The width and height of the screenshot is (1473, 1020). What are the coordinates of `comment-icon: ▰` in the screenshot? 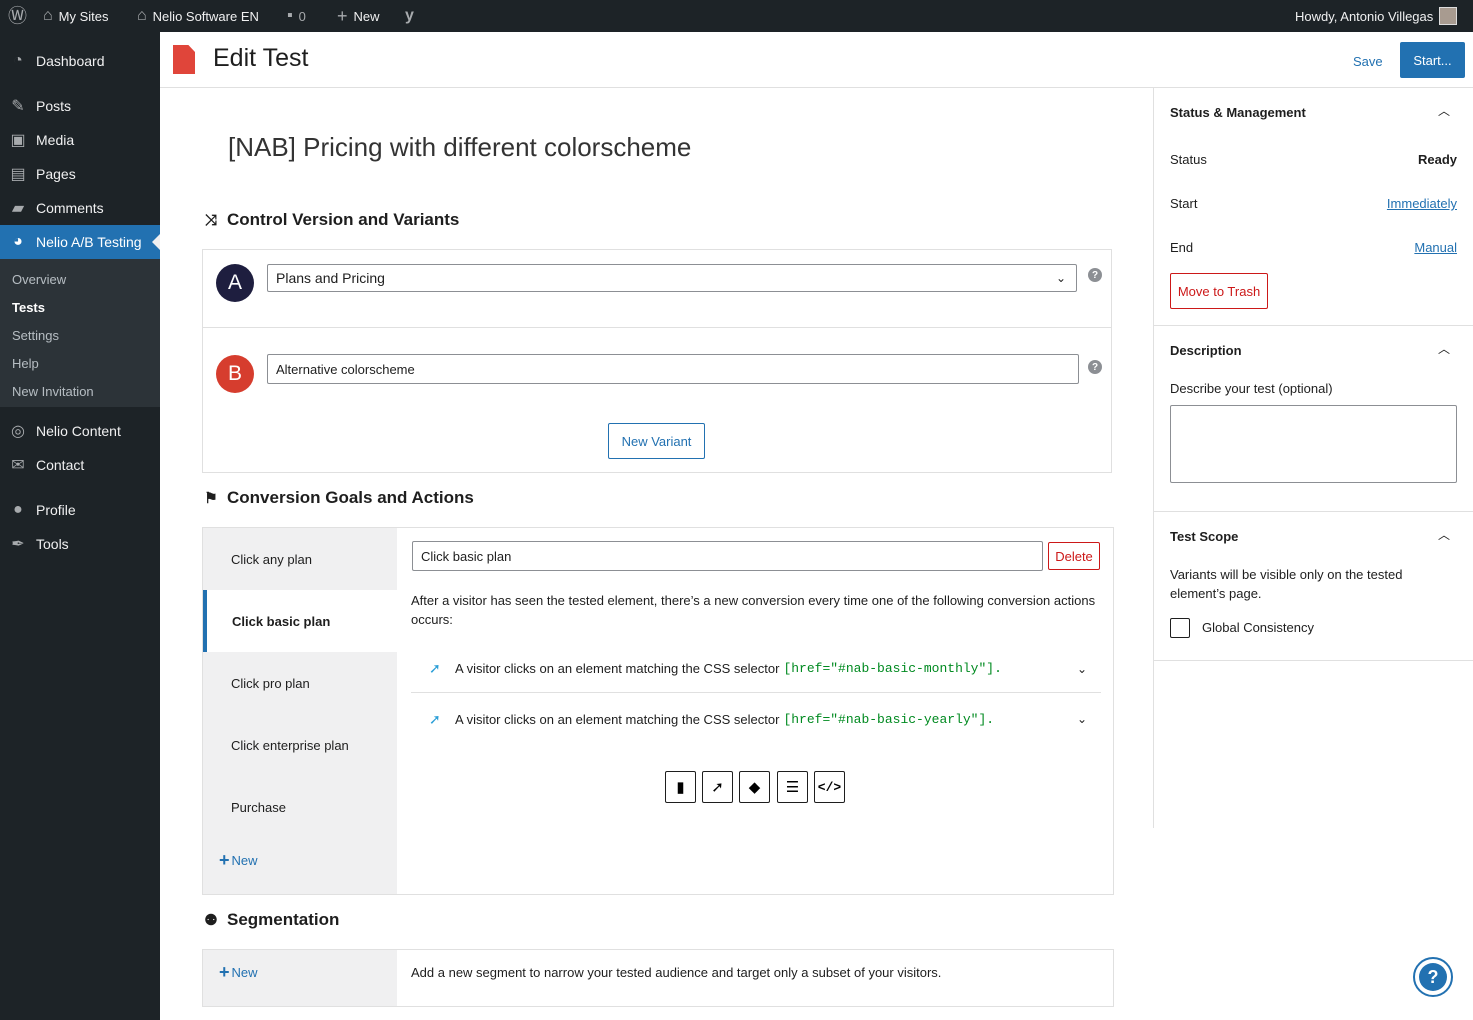 It's located at (18, 208).